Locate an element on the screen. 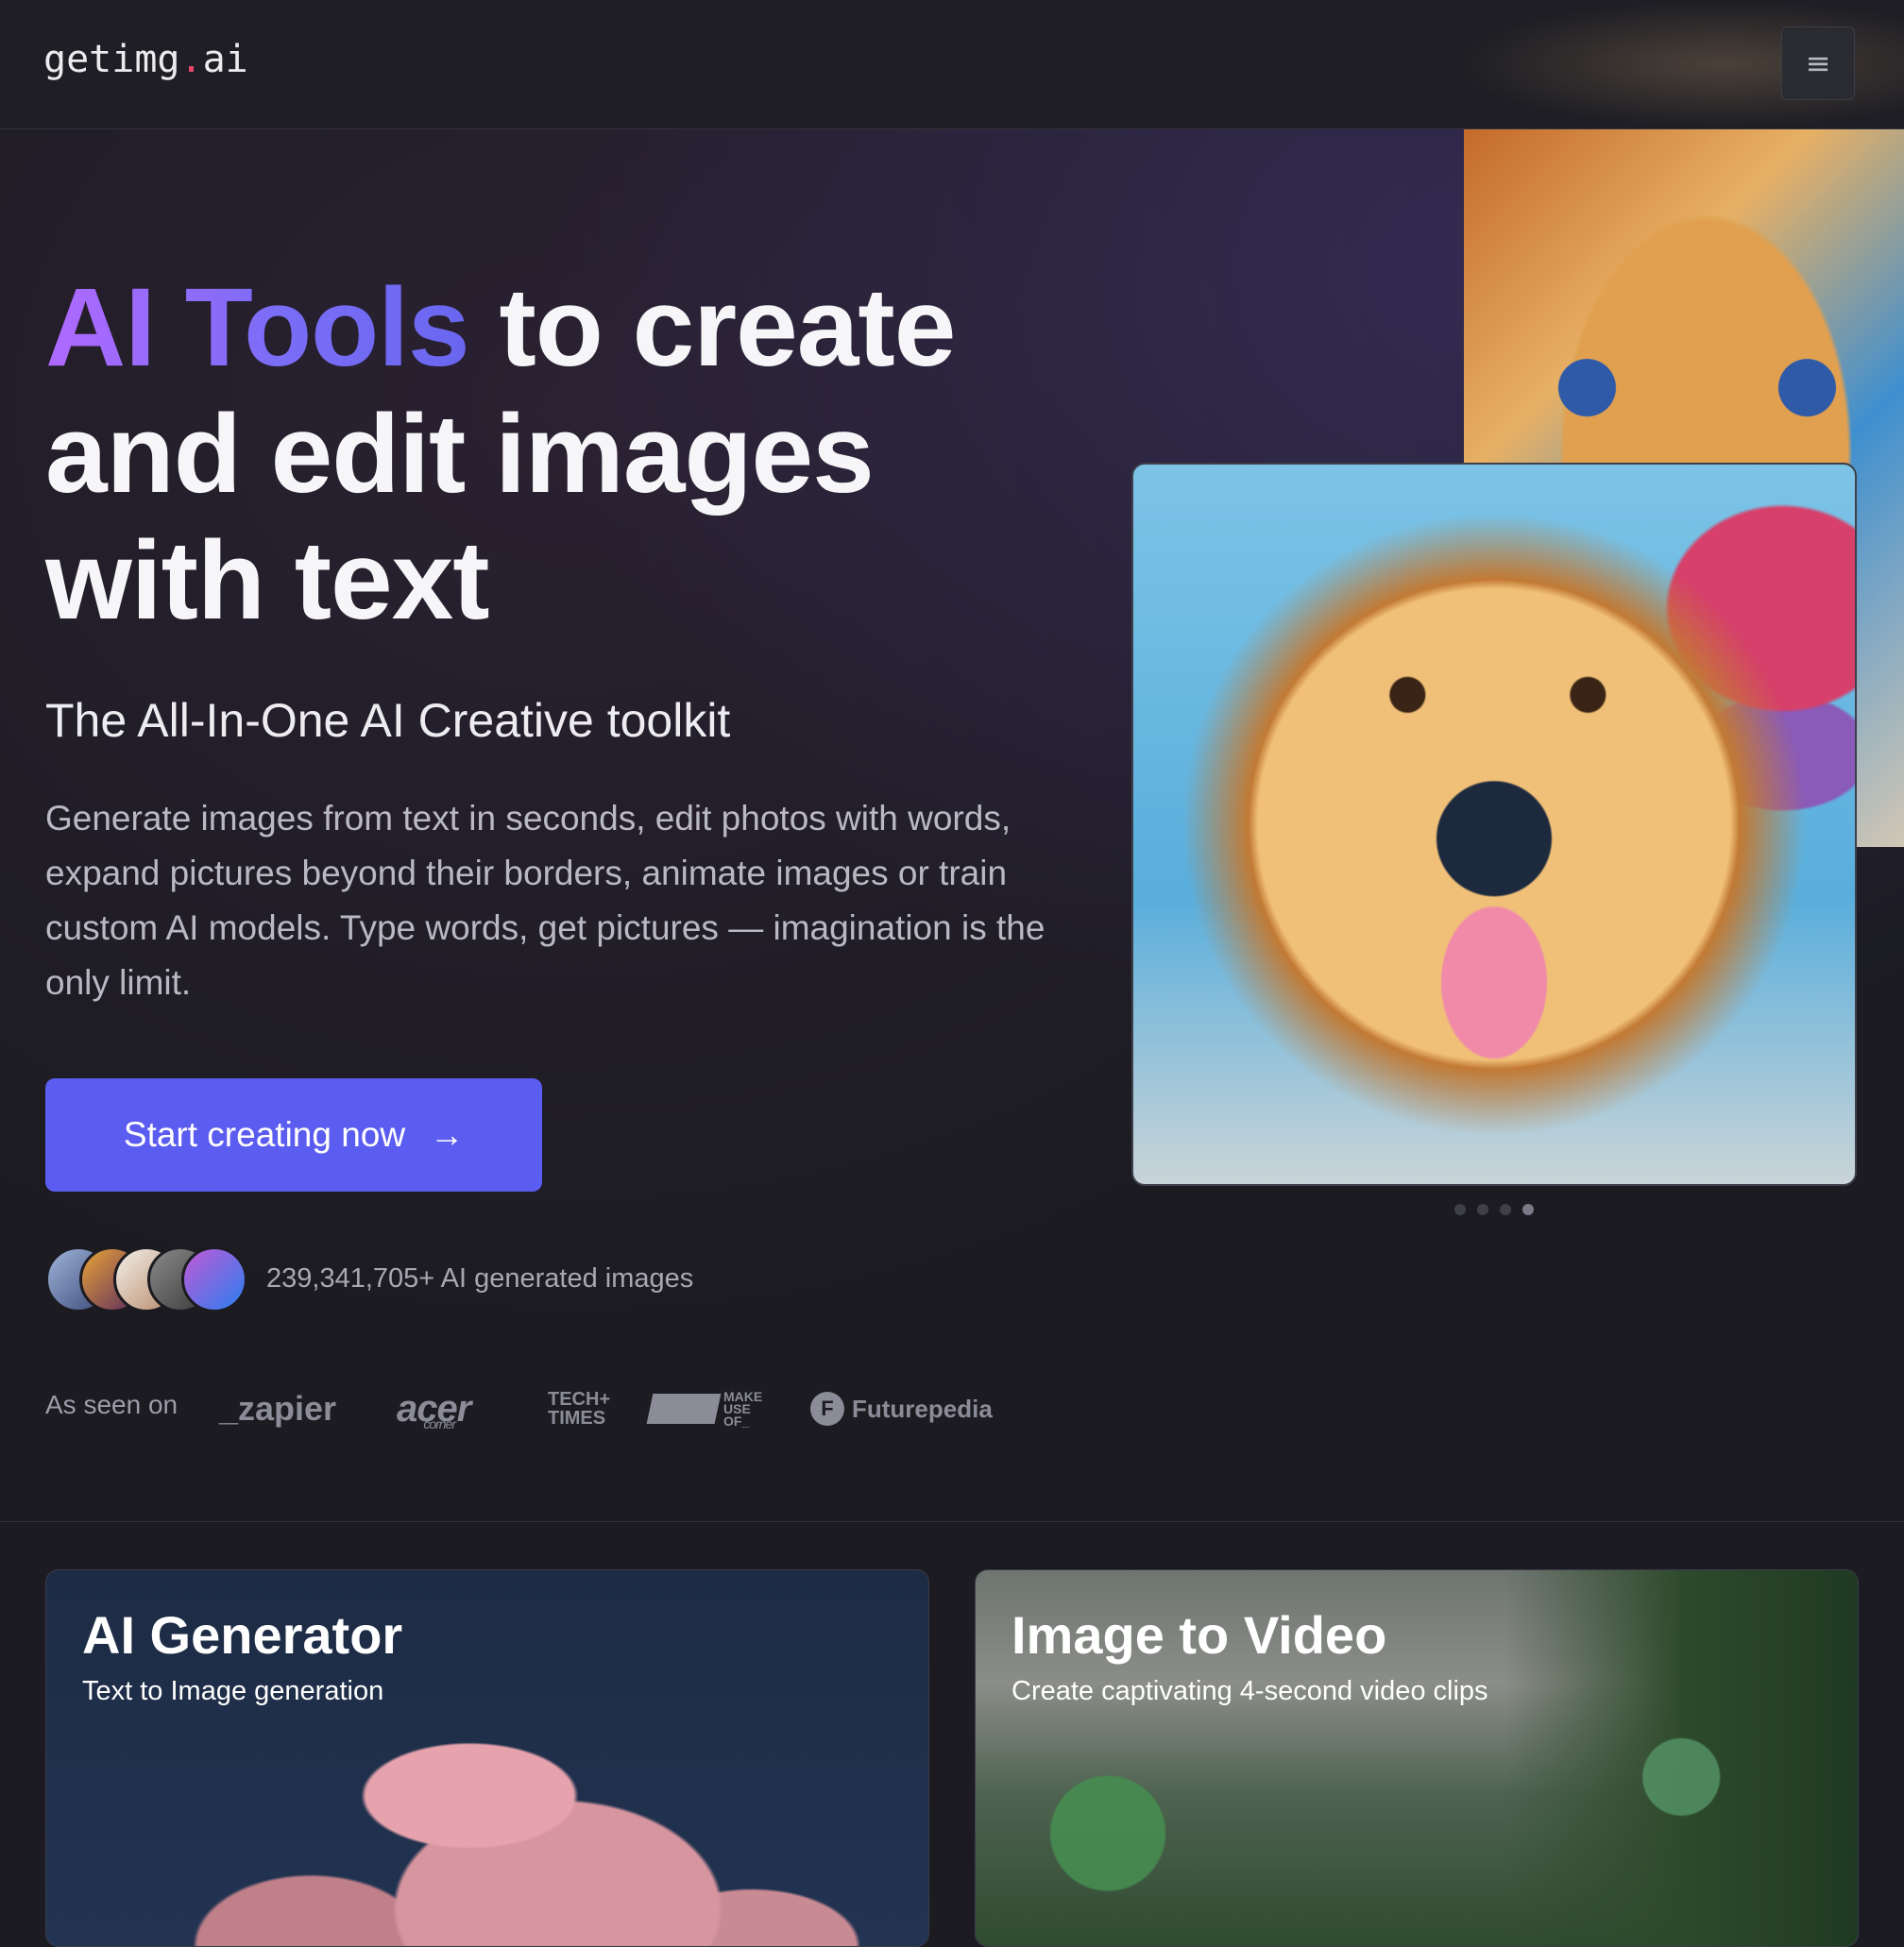  zapier-logo-text: _zapier is located at coordinates (278, 1408).